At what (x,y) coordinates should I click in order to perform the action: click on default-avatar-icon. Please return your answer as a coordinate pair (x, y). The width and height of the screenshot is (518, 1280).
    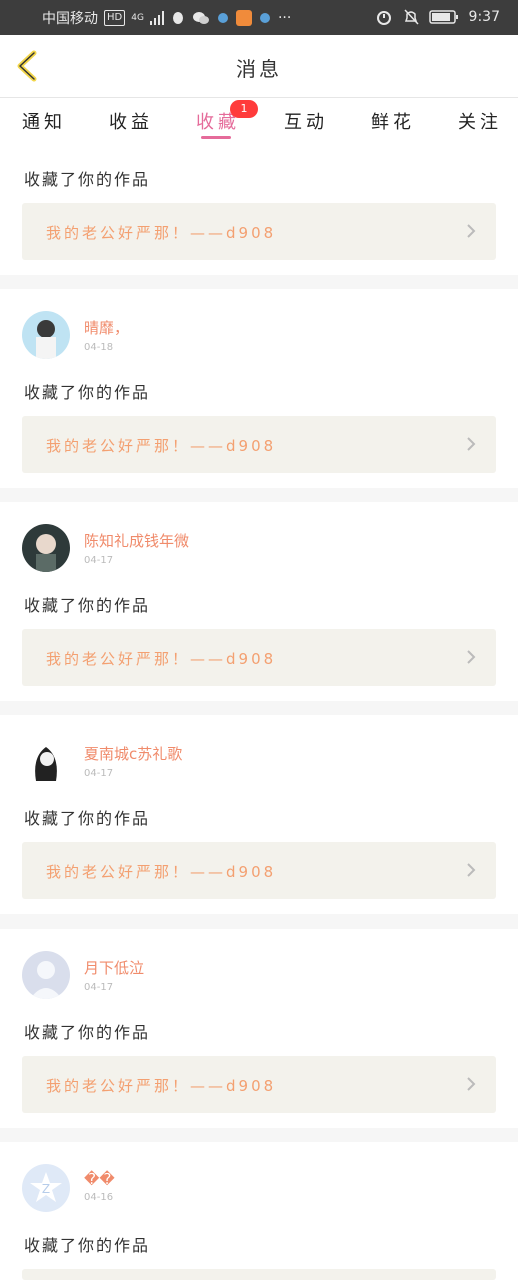
    Looking at the image, I should click on (46, 975).